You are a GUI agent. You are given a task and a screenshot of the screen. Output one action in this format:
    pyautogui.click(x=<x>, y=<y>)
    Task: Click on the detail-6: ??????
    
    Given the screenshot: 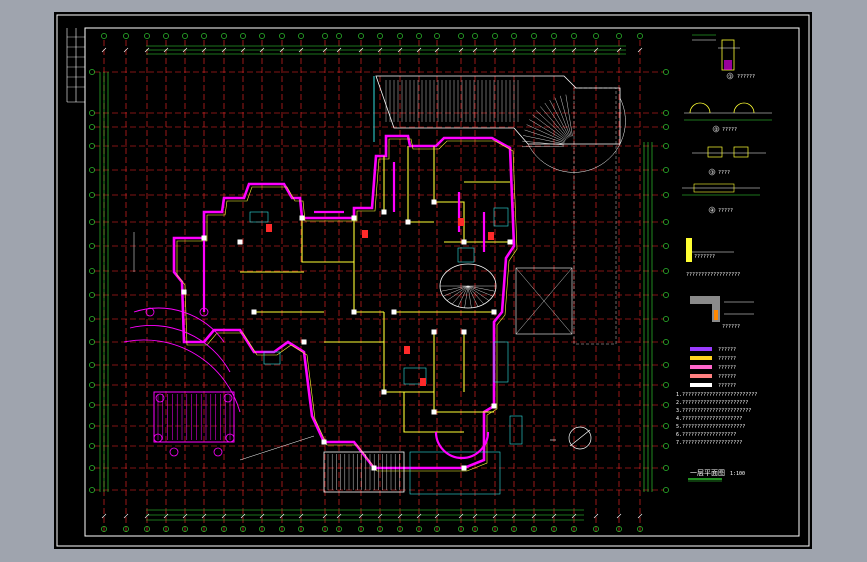 What is the action you would take?
    pyautogui.click(x=722, y=313)
    